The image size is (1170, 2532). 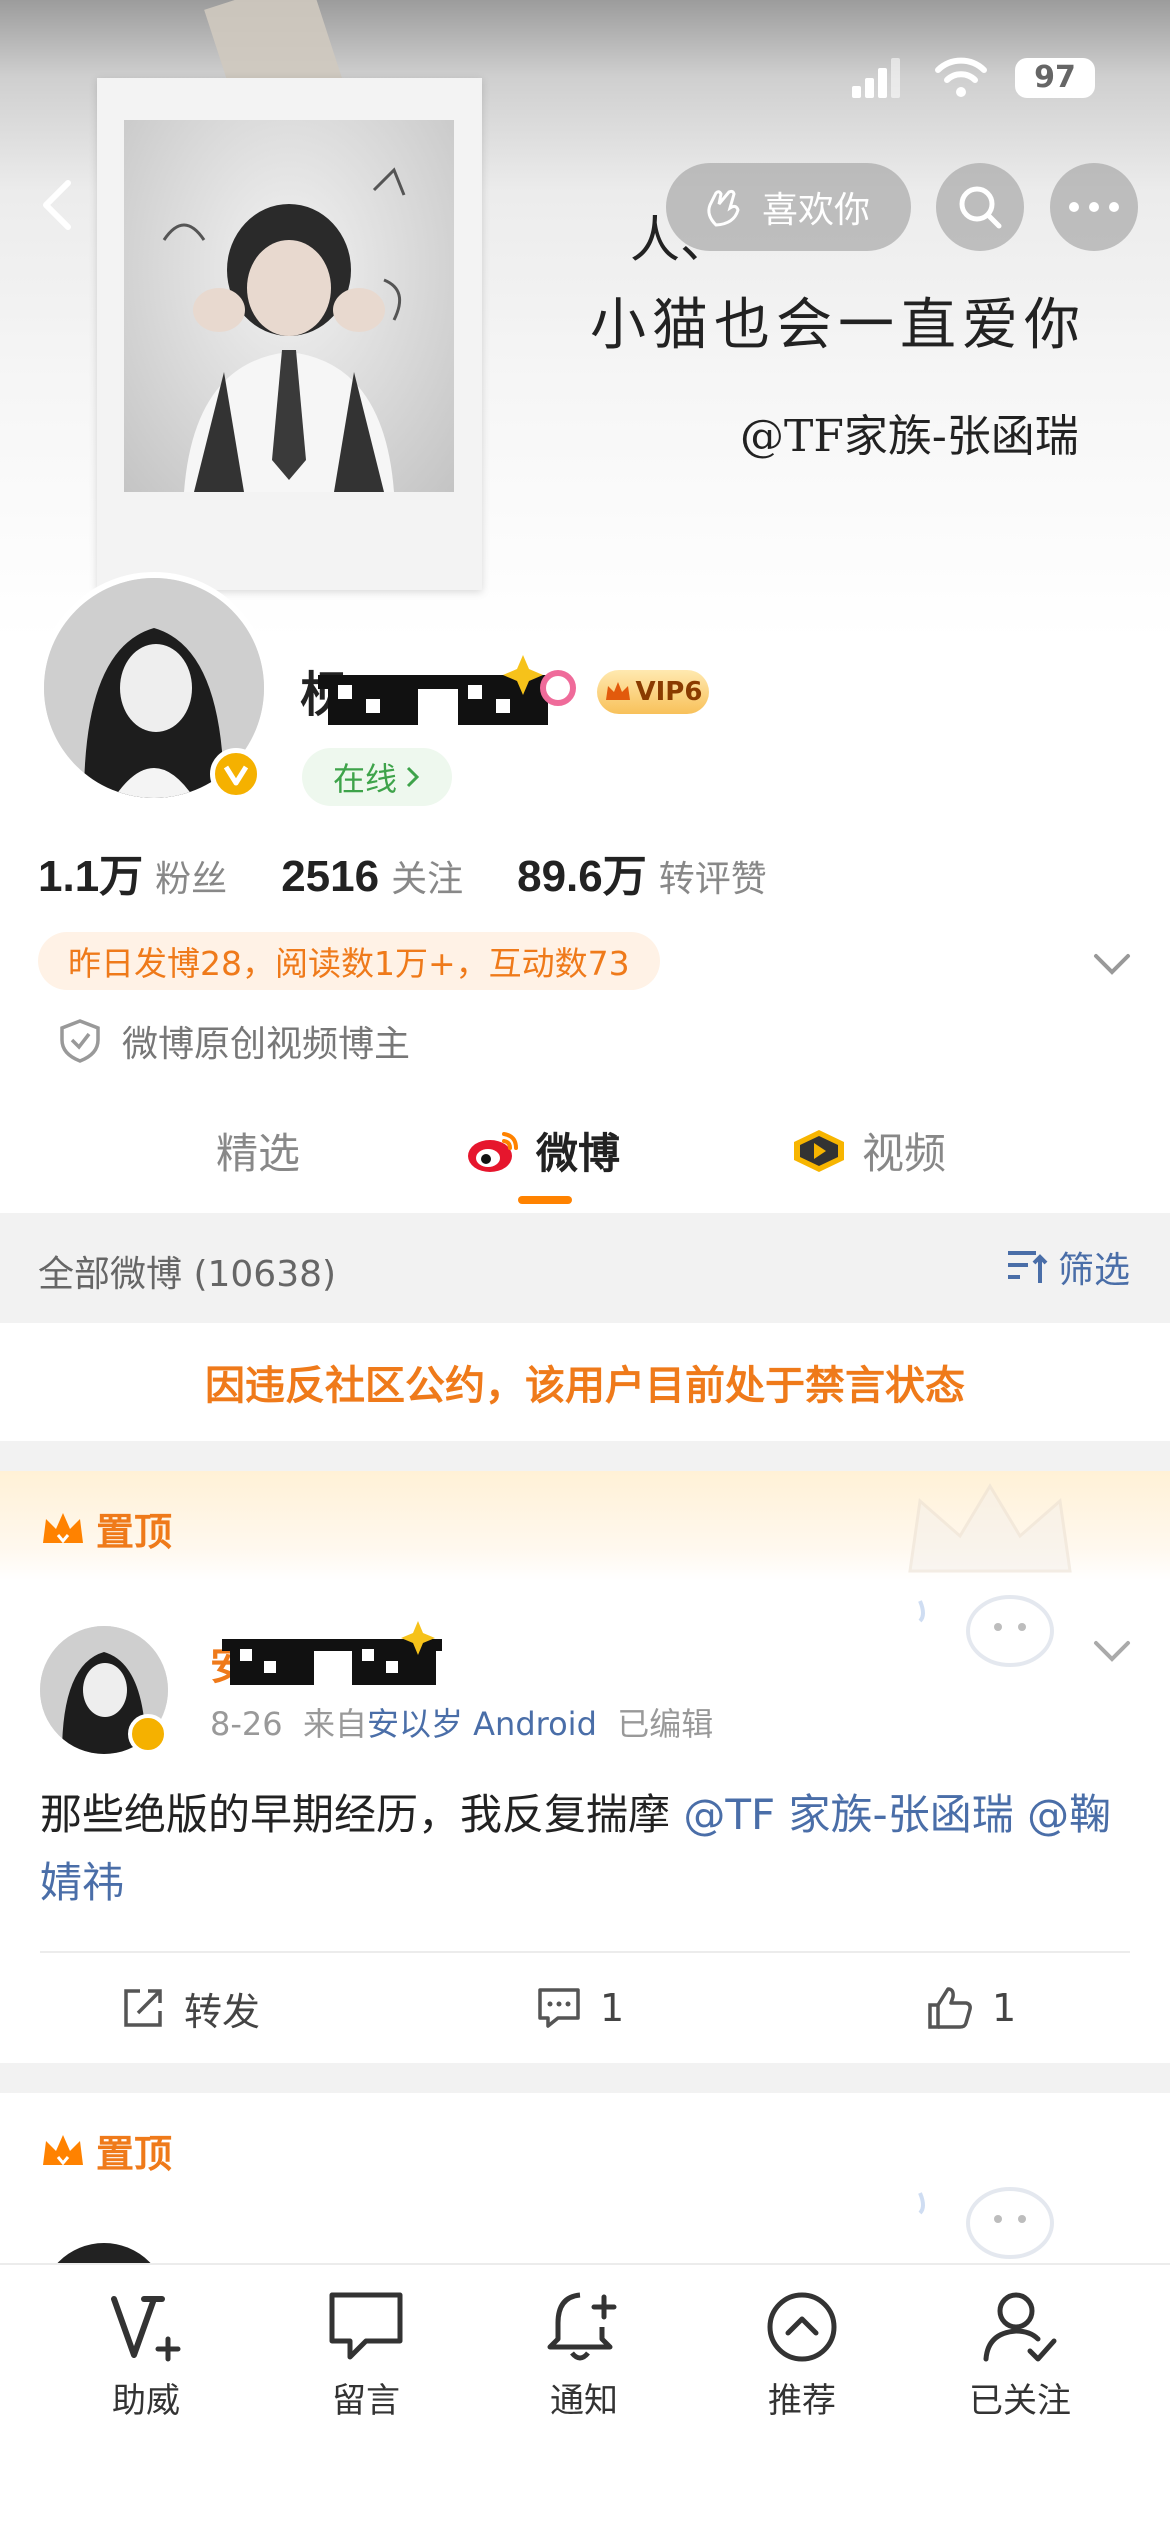 What do you see at coordinates (816, 210) in the screenshot?
I see `like-you-label: 喜欢你` at bounding box center [816, 210].